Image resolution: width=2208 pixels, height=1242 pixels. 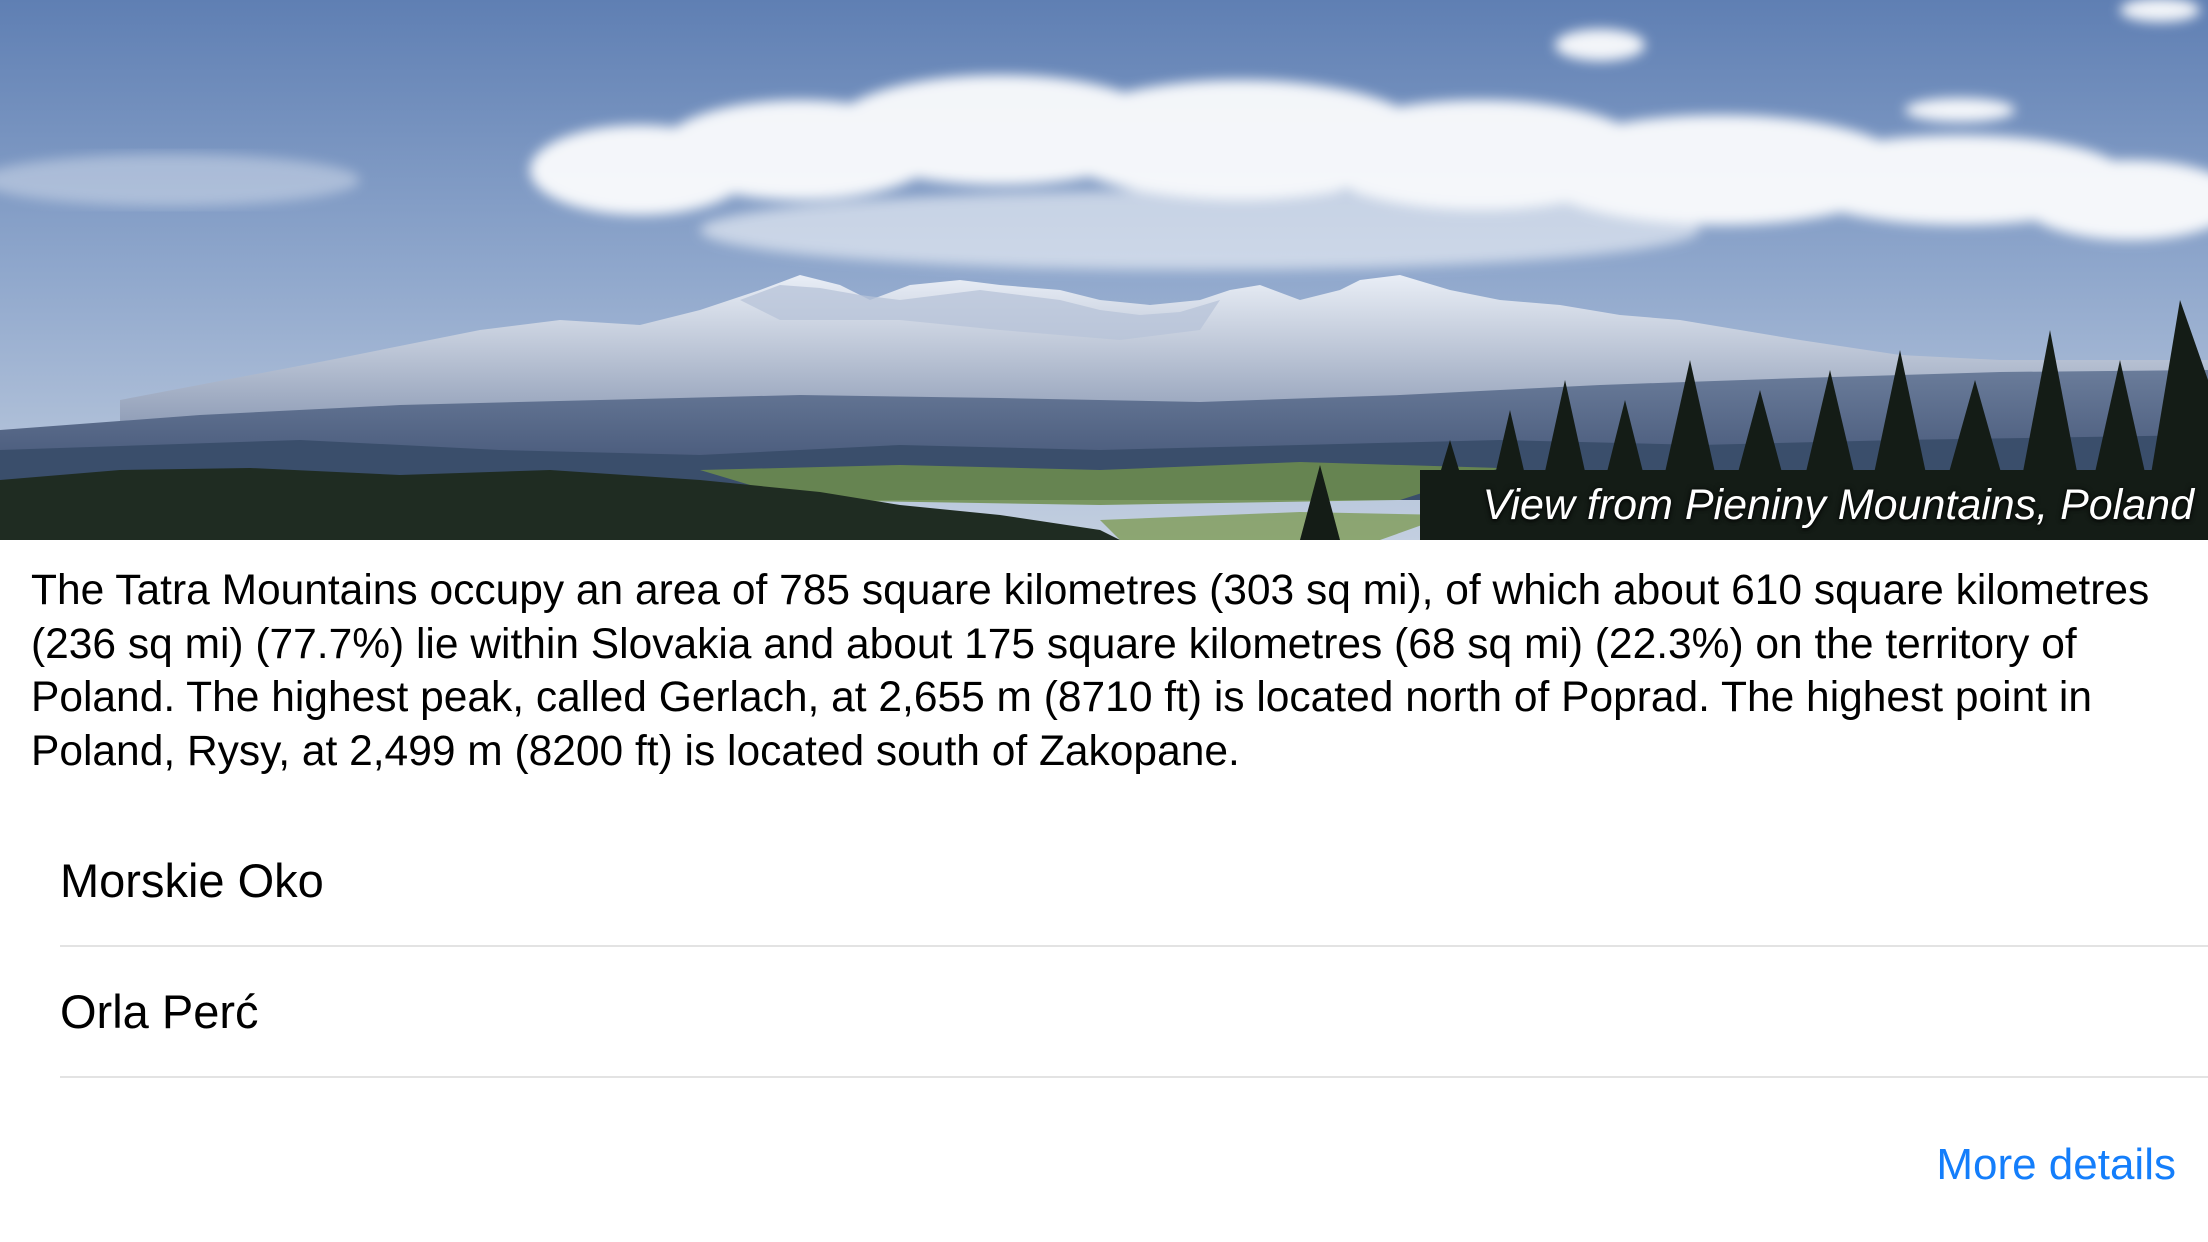 What do you see at coordinates (1134, 881) in the screenshot?
I see `list-item-morskie-oko: Morskie Oko` at bounding box center [1134, 881].